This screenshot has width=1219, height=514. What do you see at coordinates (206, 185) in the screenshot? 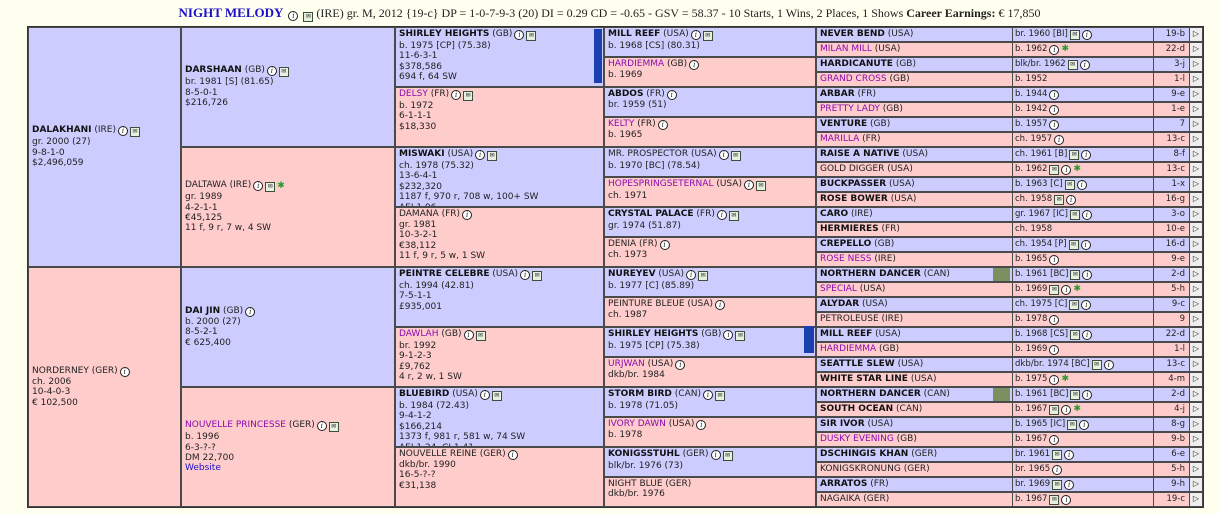
I see `horse-name-link: DALTAWA` at bounding box center [206, 185].